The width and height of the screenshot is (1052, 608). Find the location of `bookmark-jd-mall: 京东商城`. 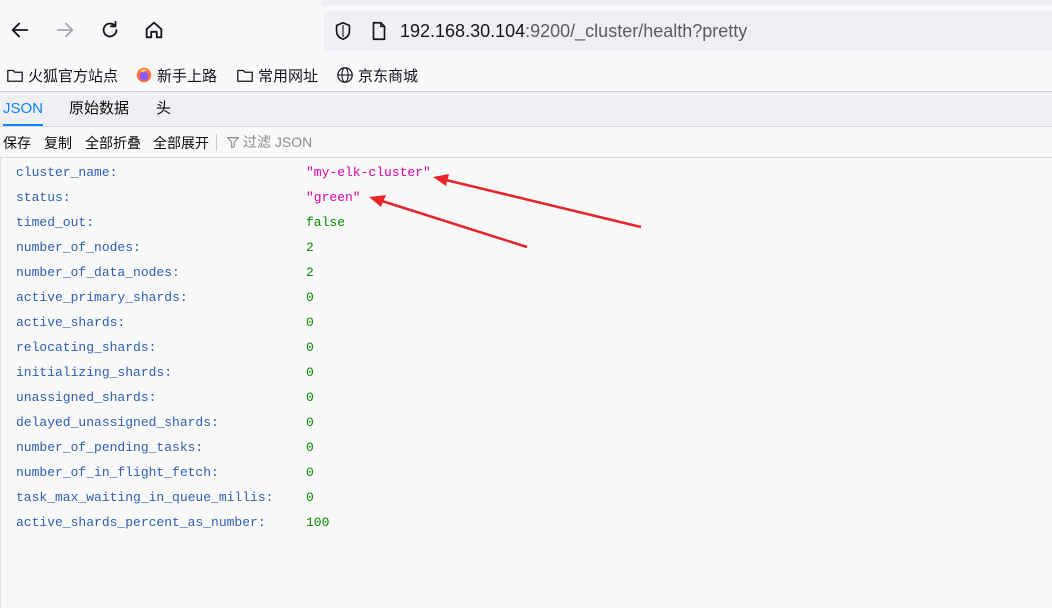

bookmark-jd-mall: 京东商城 is located at coordinates (377, 75).